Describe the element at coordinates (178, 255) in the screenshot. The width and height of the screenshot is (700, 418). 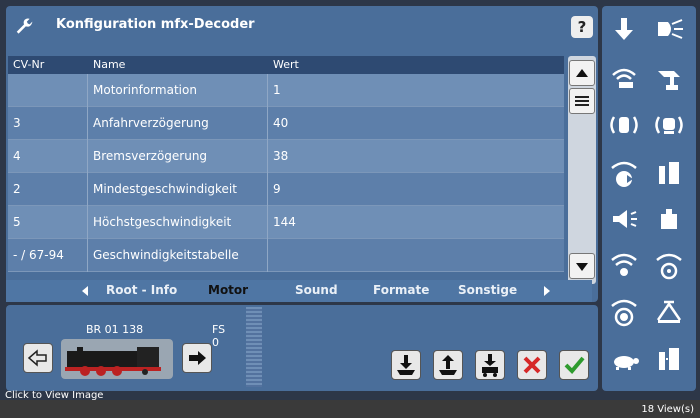
I see `name-cell: Geschwindigkeitstabelle` at that location.